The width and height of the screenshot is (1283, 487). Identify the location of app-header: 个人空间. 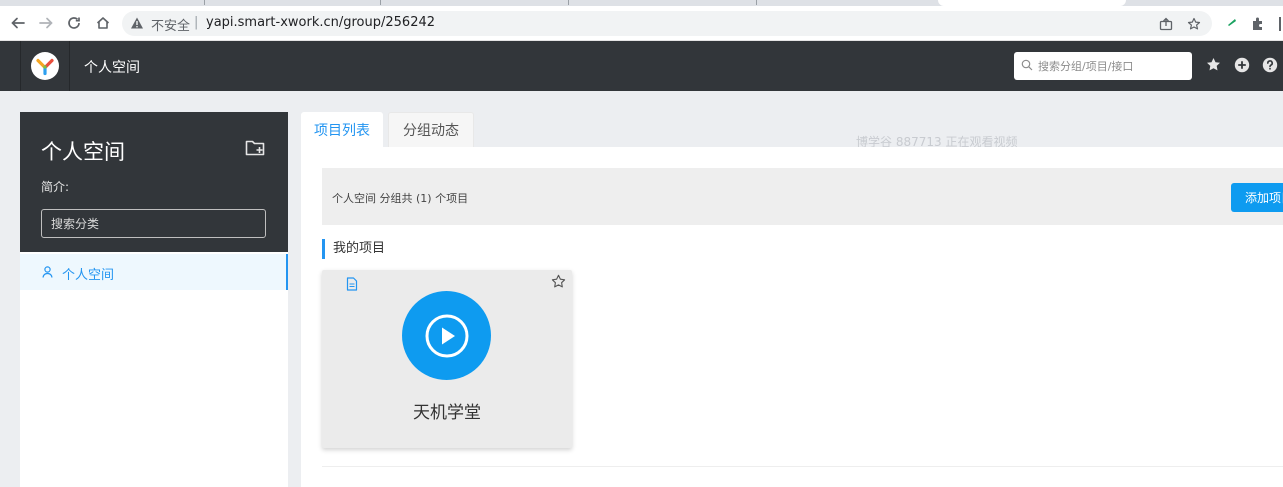
(641, 66).